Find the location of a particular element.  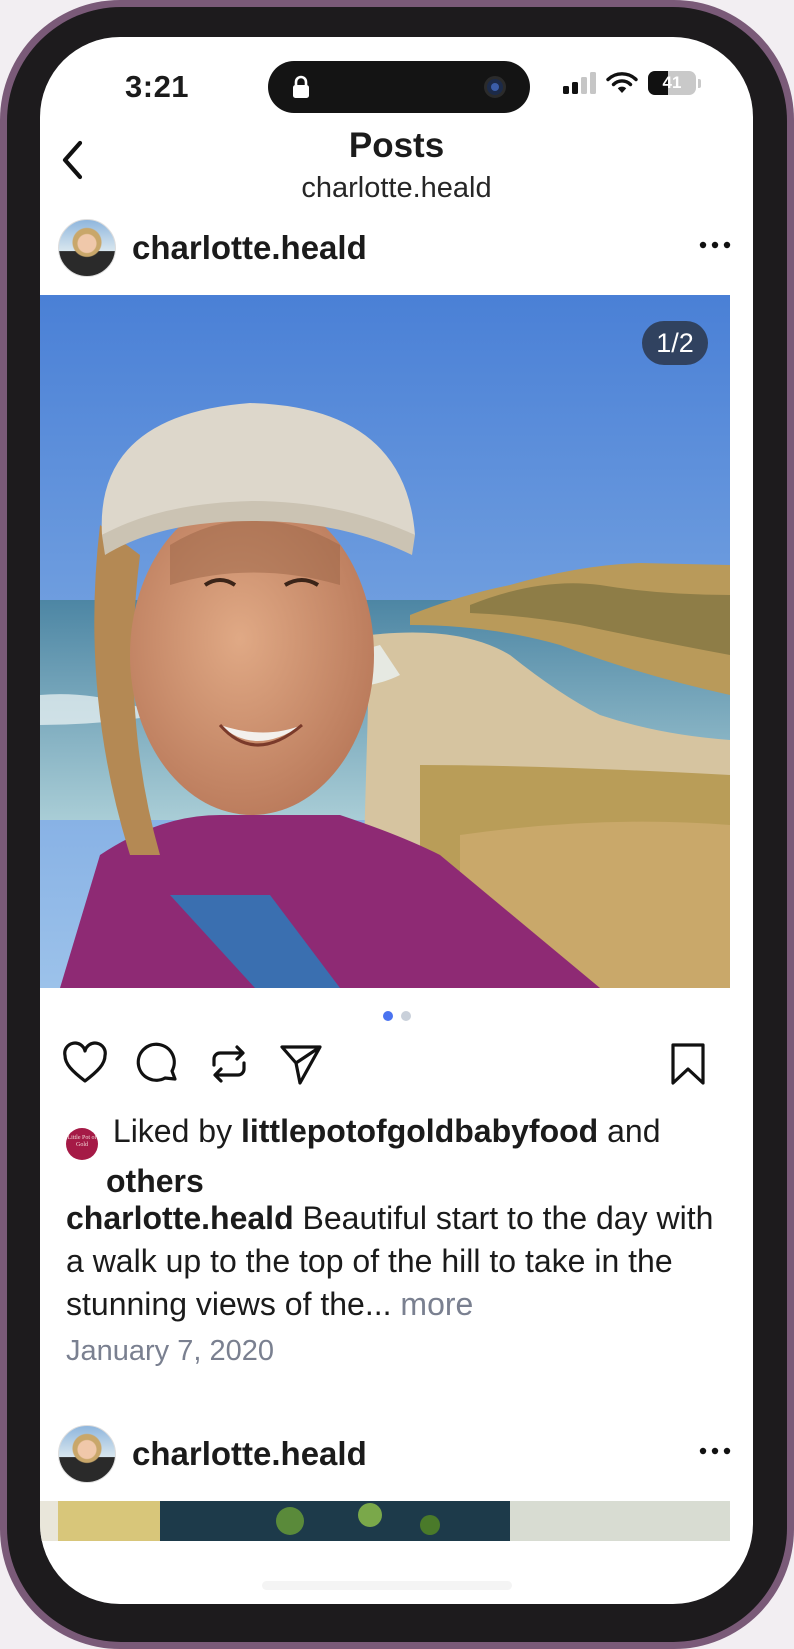

status-bar: 3:21 41 is located at coordinates (396, 82).